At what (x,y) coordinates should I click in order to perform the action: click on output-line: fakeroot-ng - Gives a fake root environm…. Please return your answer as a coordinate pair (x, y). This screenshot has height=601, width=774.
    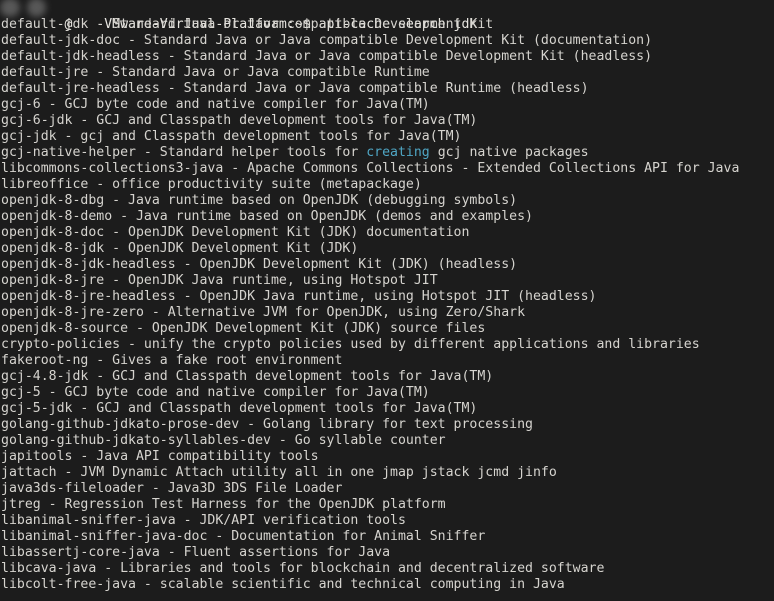
    Looking at the image, I should click on (172, 360).